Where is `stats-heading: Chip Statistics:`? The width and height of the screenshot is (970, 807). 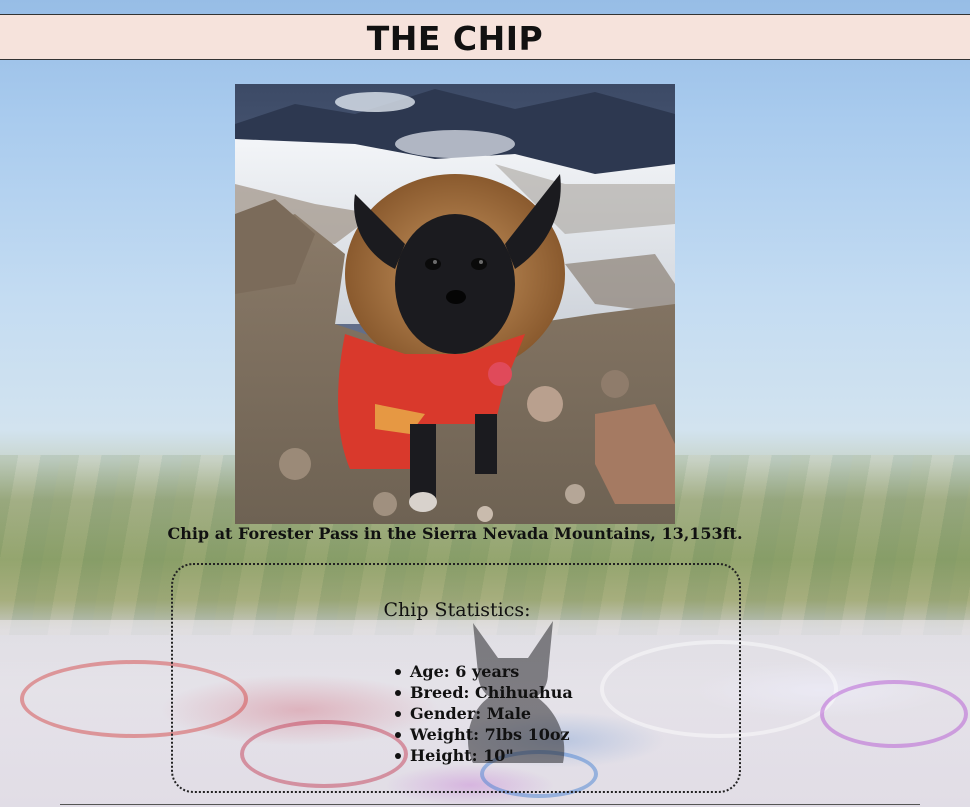
stats-heading: Chip Statistics: is located at coordinates (457, 610).